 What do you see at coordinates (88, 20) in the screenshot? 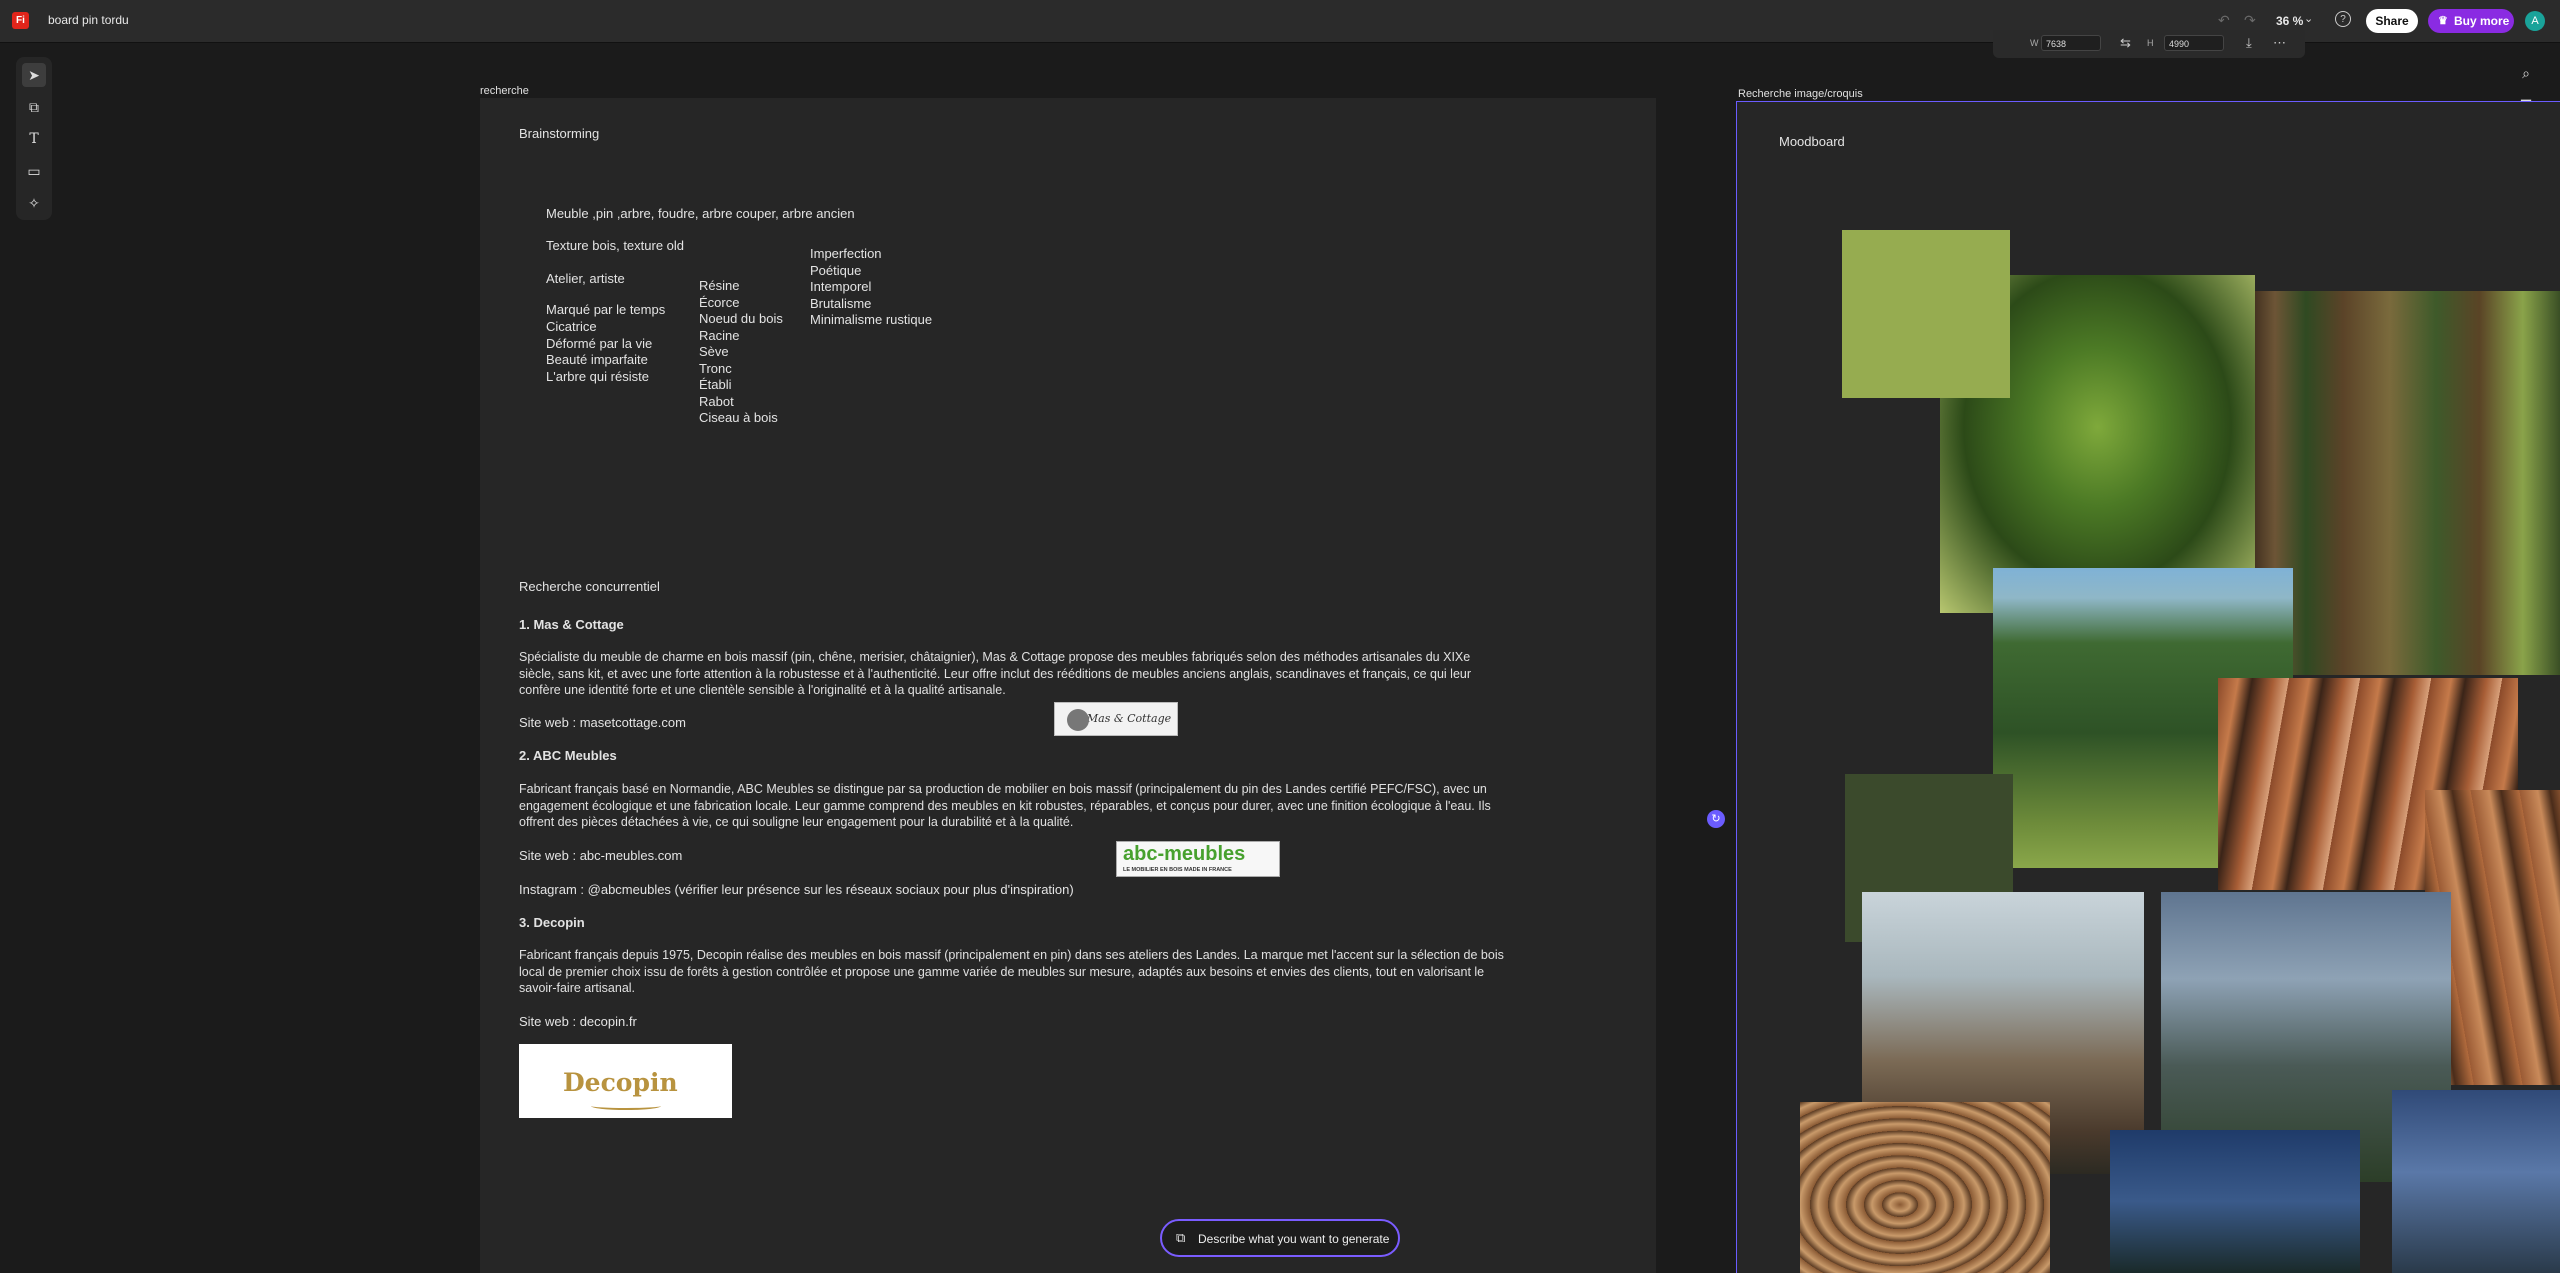
I see `document-title: board pin tordu` at bounding box center [88, 20].